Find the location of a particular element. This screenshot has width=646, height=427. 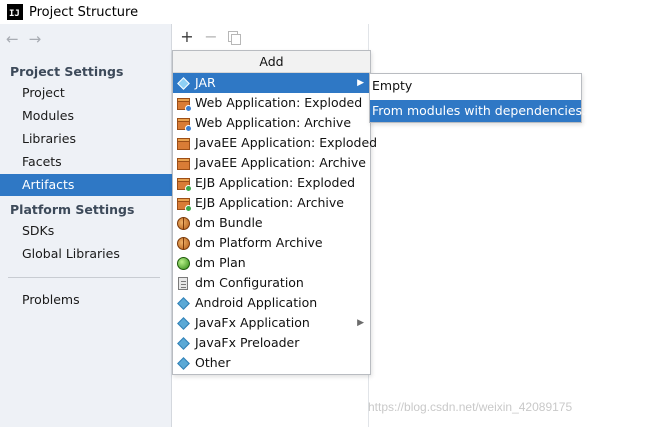

menu-item-label: JavaFx Application is located at coordinates (252, 322).